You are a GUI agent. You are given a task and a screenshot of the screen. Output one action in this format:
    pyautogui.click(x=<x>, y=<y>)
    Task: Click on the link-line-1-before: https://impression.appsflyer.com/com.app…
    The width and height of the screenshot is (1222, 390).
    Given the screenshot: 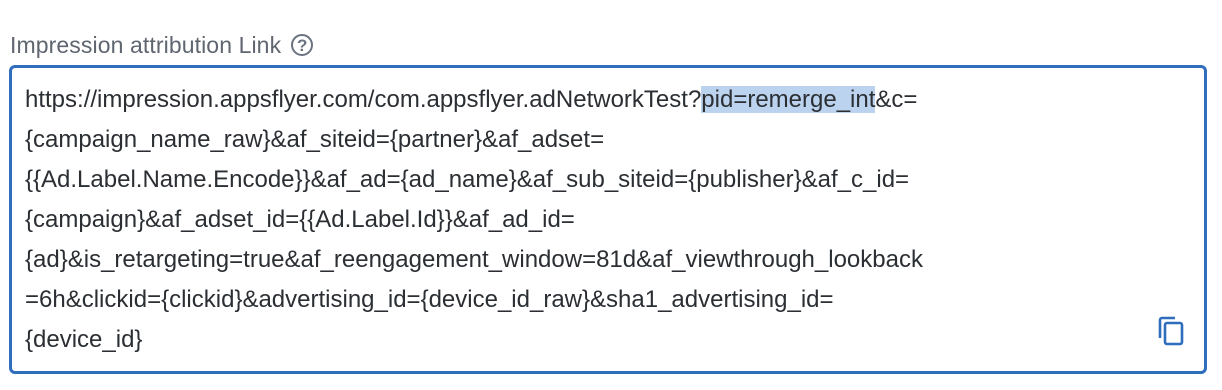 What is the action you would take?
    pyautogui.click(x=363, y=99)
    